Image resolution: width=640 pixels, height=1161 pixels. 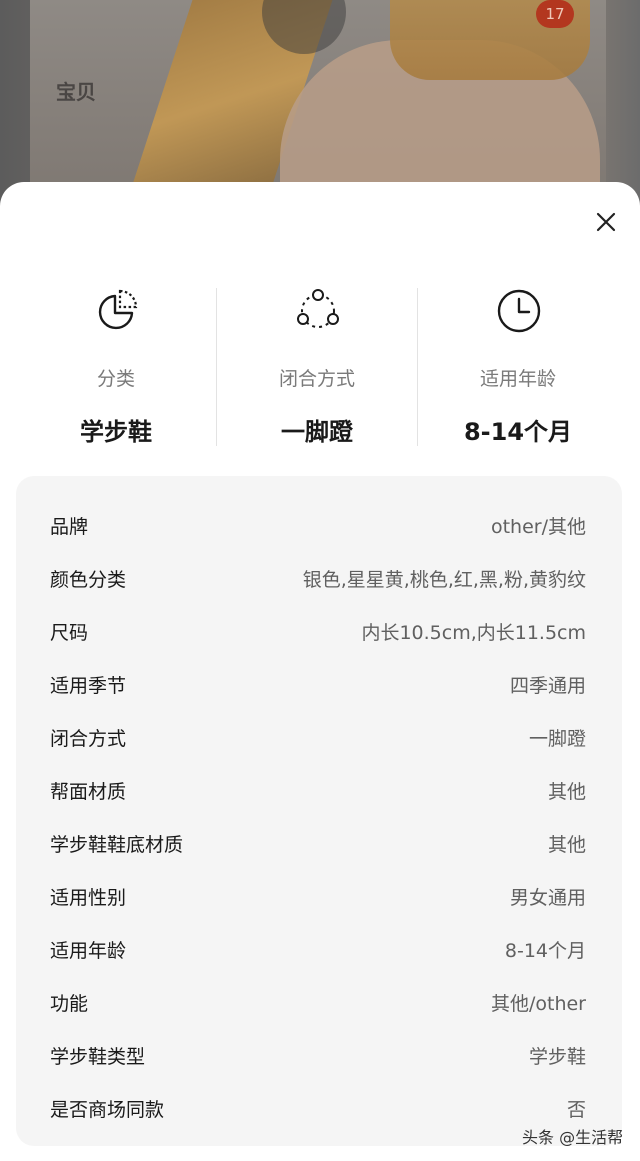 What do you see at coordinates (115, 379) in the screenshot?
I see `summary-label: 分类` at bounding box center [115, 379].